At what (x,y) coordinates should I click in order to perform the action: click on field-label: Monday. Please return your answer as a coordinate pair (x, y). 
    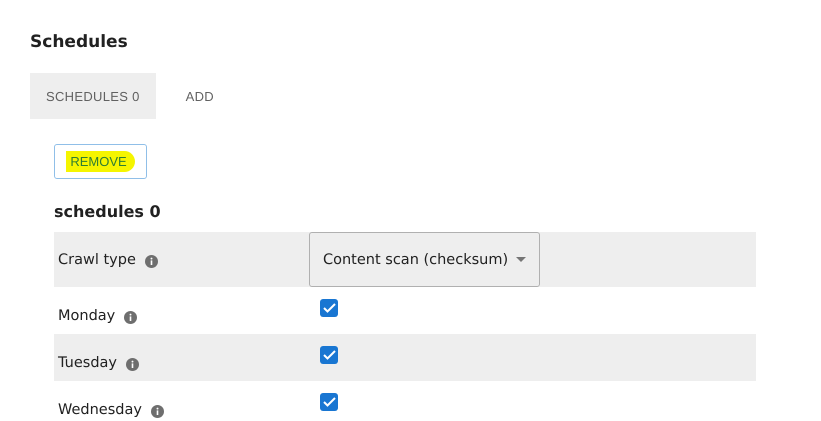
    Looking at the image, I should click on (87, 316).